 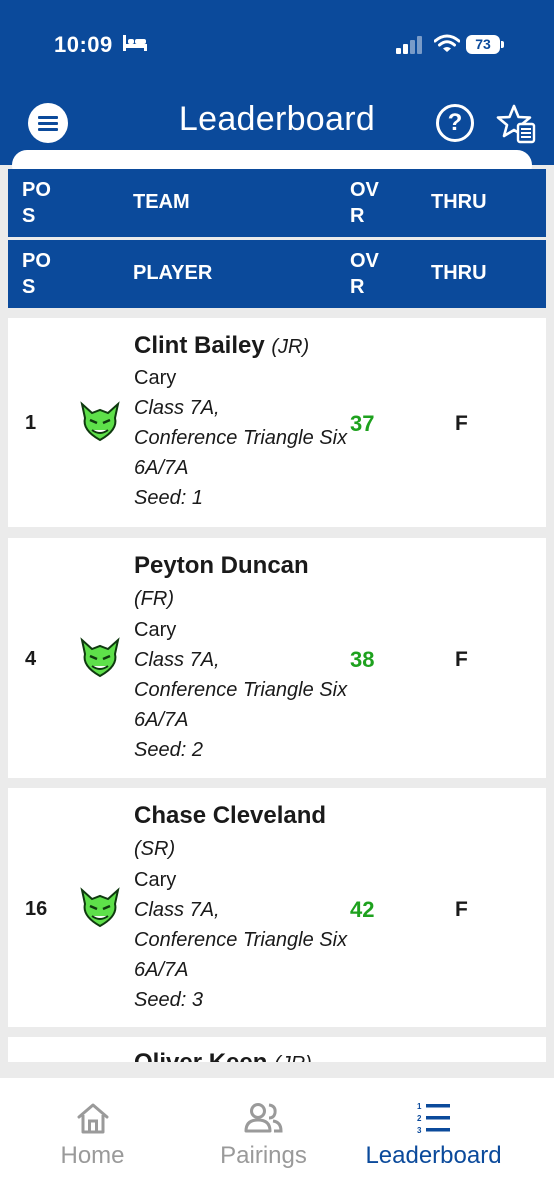 I want to click on svg-text: 2, so click(x=419, y=1118).